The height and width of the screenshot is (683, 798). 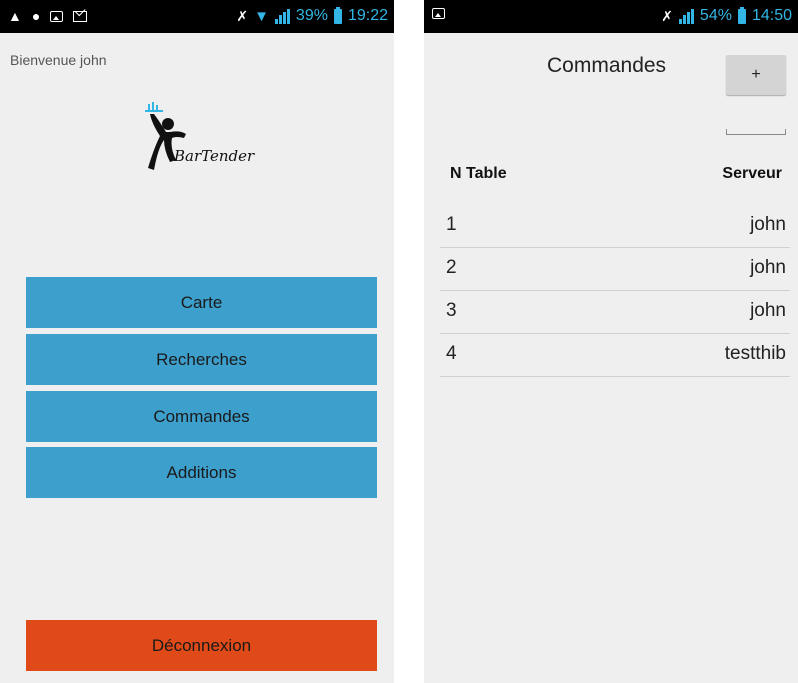 I want to click on notification-icon: ▲, so click(x=15, y=16).